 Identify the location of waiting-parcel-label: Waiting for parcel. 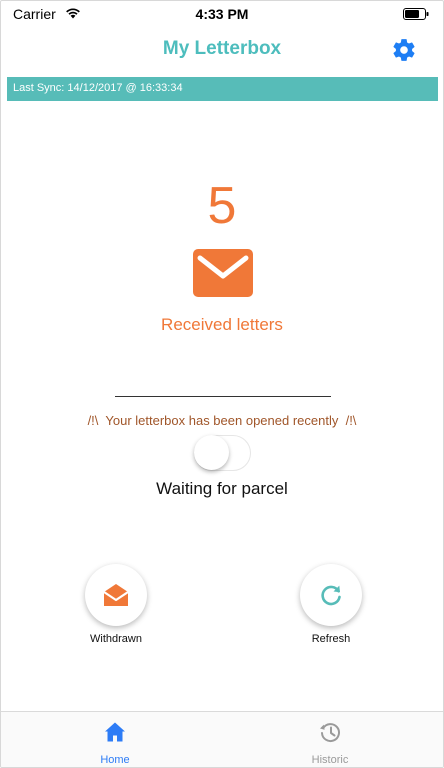
(222, 488).